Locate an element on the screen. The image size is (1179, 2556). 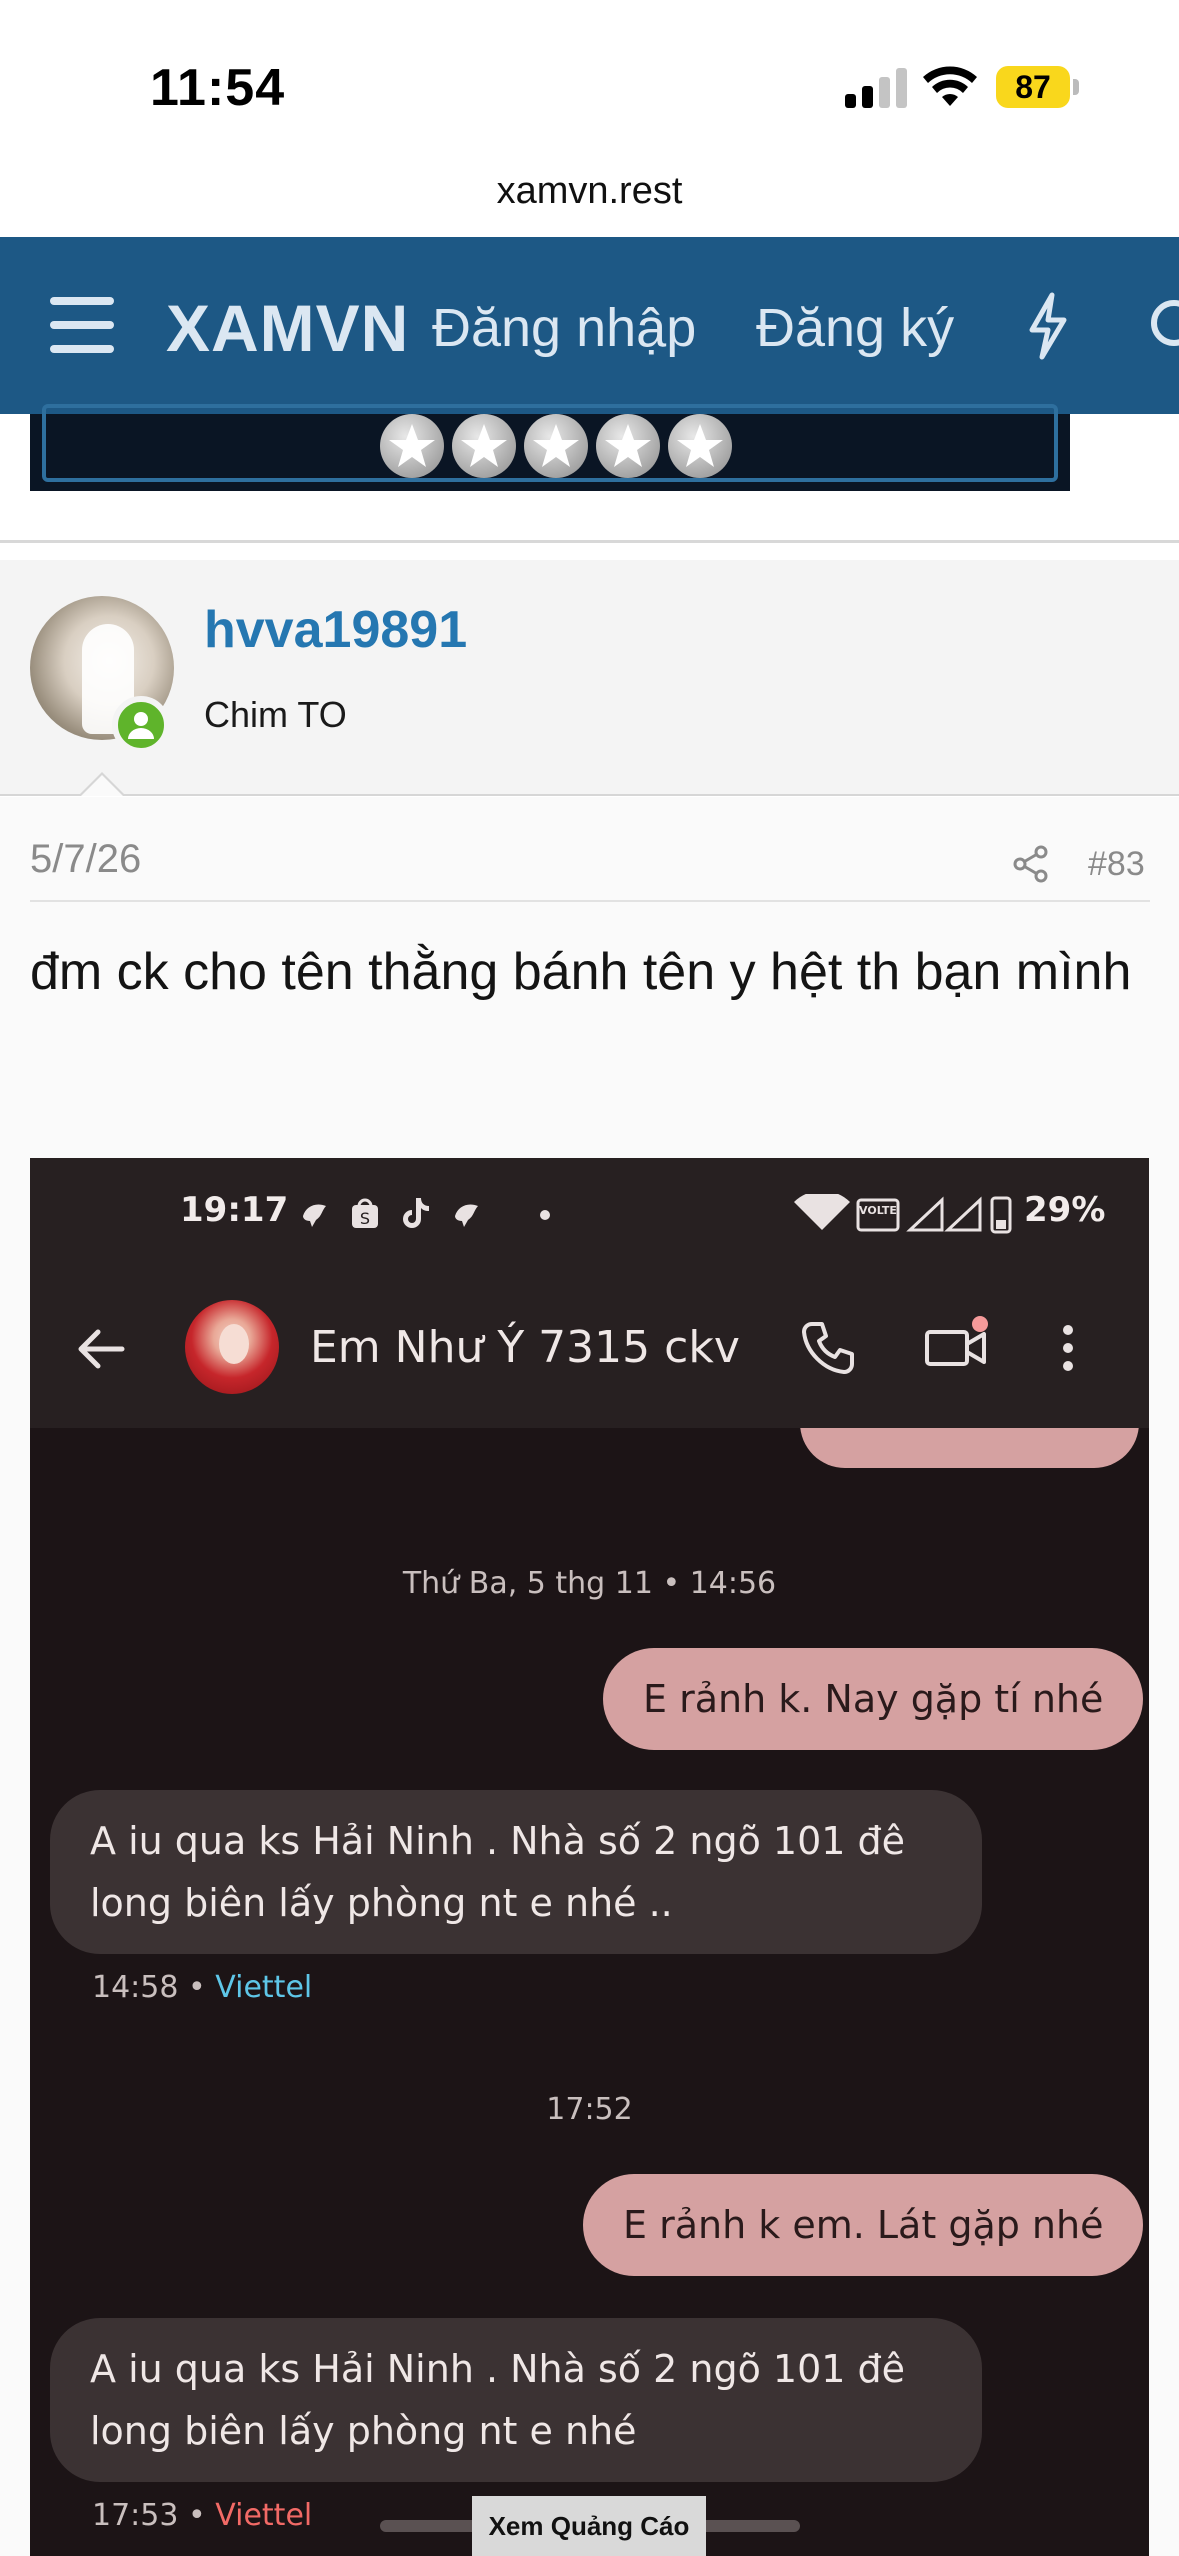
site-header: XAMVN Đăng nhập Đăng ký is located at coordinates (589, 325).